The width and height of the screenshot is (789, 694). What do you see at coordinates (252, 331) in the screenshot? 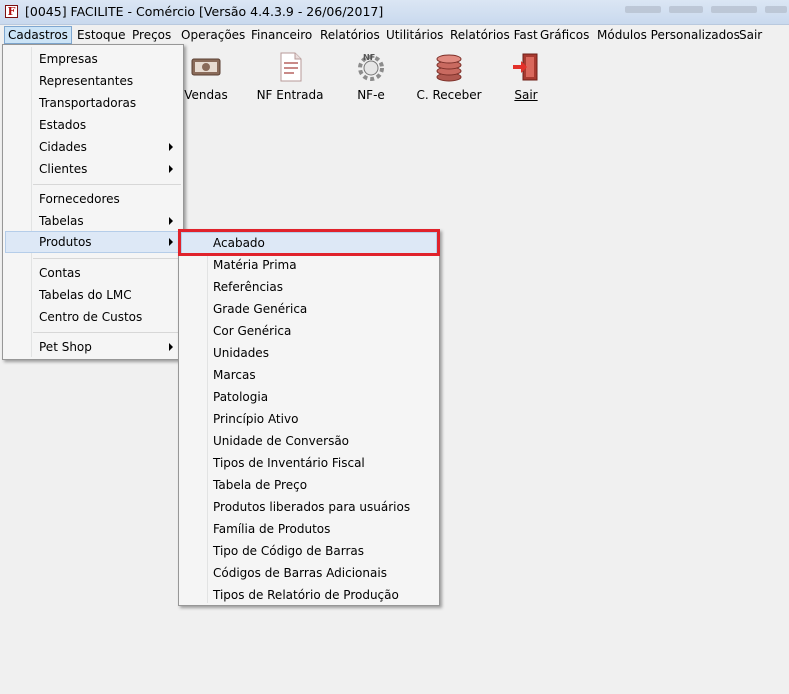
I see `menu-item-label: Cor Genérica` at bounding box center [252, 331].